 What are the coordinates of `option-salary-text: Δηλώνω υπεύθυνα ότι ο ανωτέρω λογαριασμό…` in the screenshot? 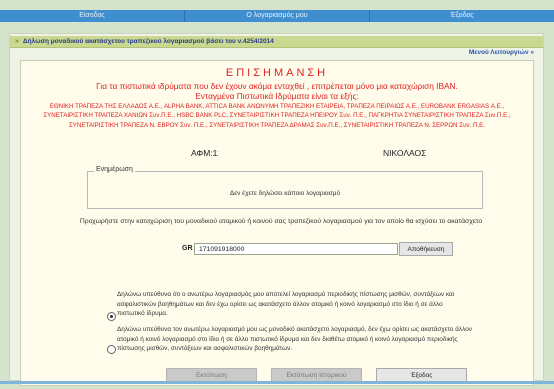 It's located at (286, 304).